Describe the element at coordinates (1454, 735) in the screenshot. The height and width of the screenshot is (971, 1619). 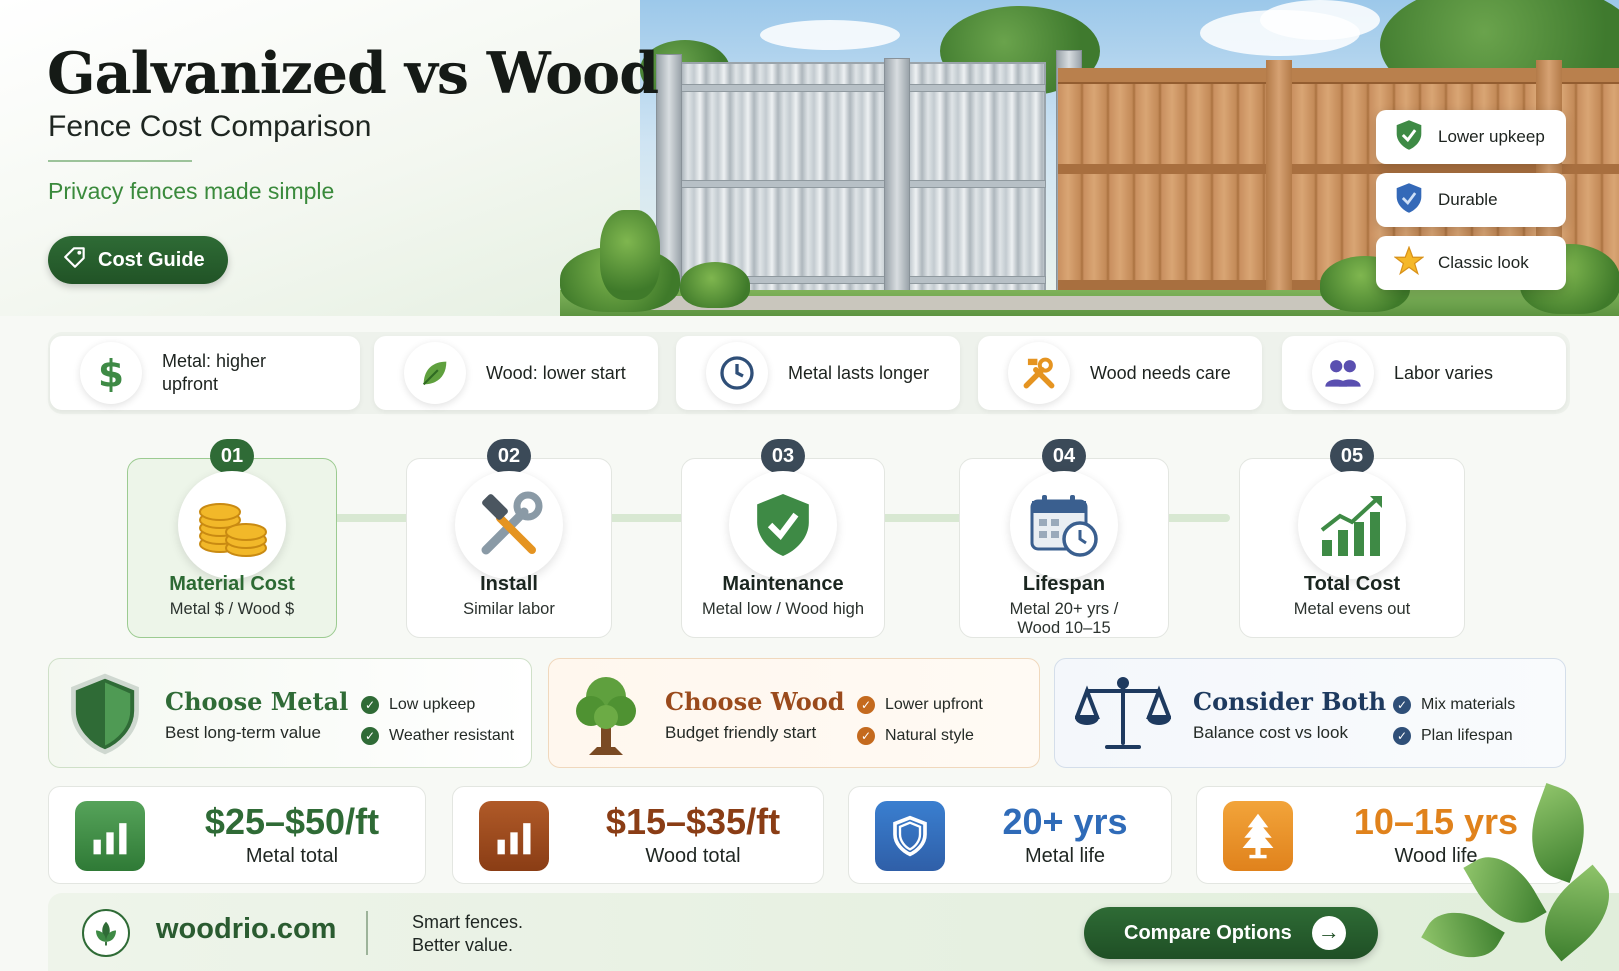
I see `checklist-item: ✓ Plan lifespan` at that location.